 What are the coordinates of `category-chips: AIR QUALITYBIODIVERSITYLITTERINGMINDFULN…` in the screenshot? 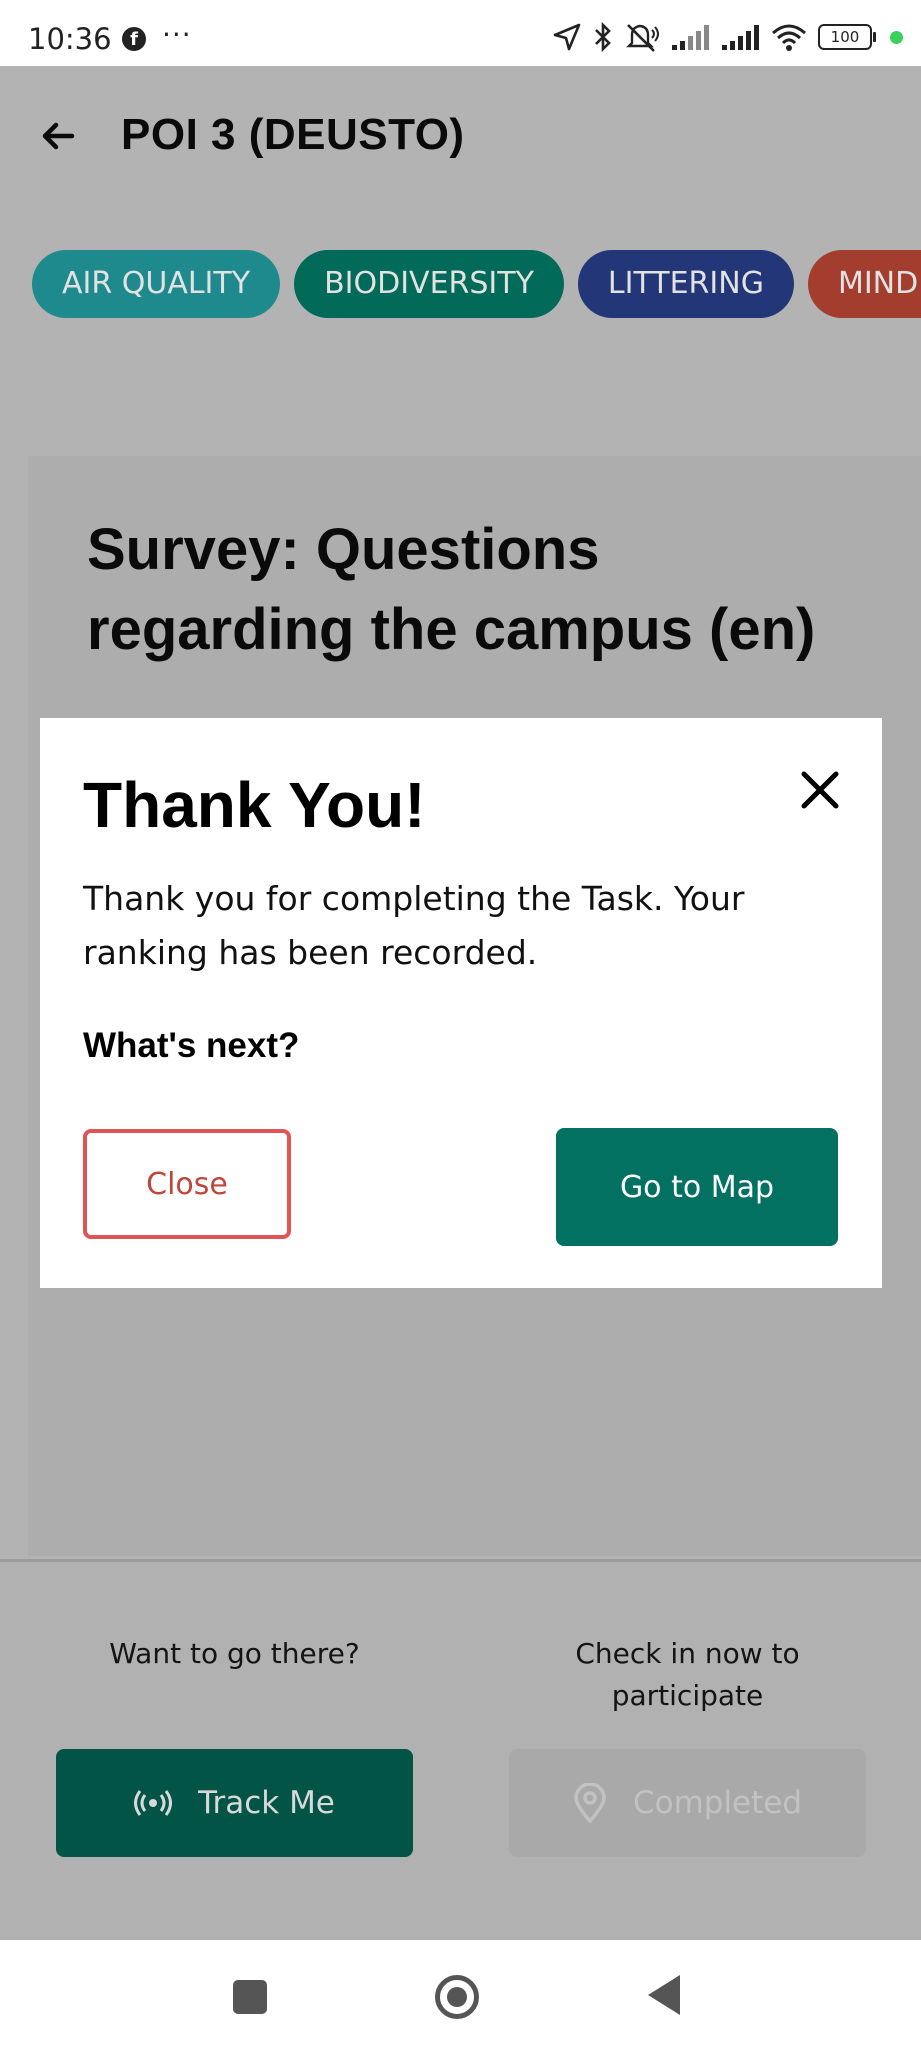 It's located at (476, 284).